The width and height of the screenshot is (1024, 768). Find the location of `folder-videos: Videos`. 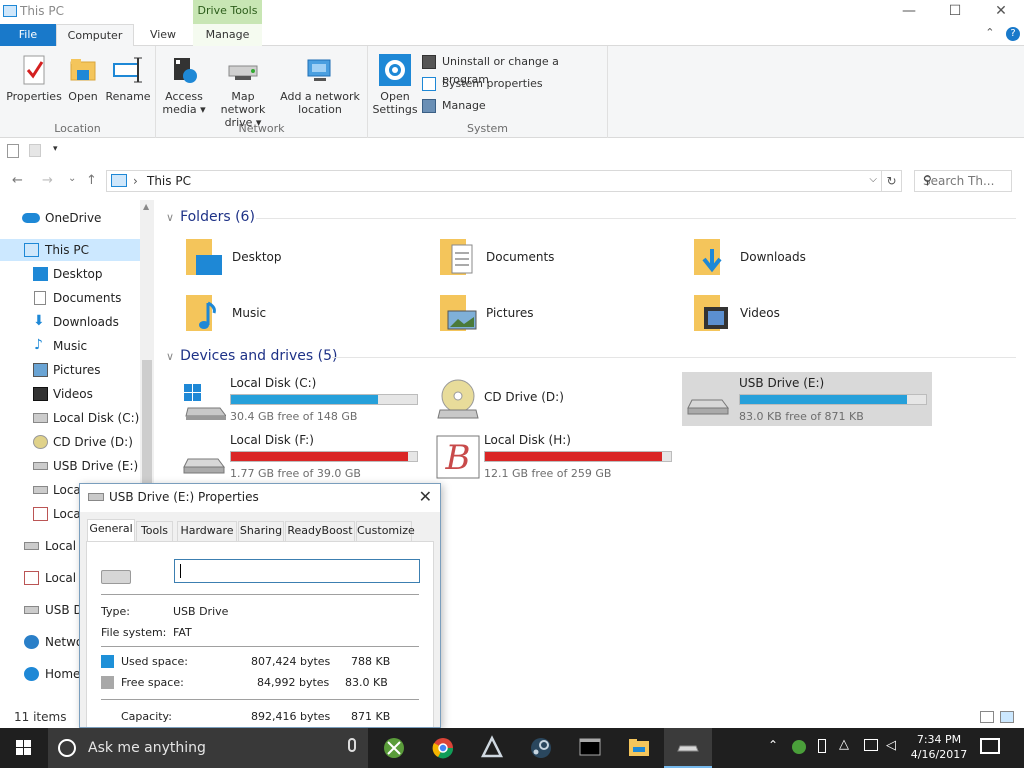

folder-videos: Videos is located at coordinates (817, 316).